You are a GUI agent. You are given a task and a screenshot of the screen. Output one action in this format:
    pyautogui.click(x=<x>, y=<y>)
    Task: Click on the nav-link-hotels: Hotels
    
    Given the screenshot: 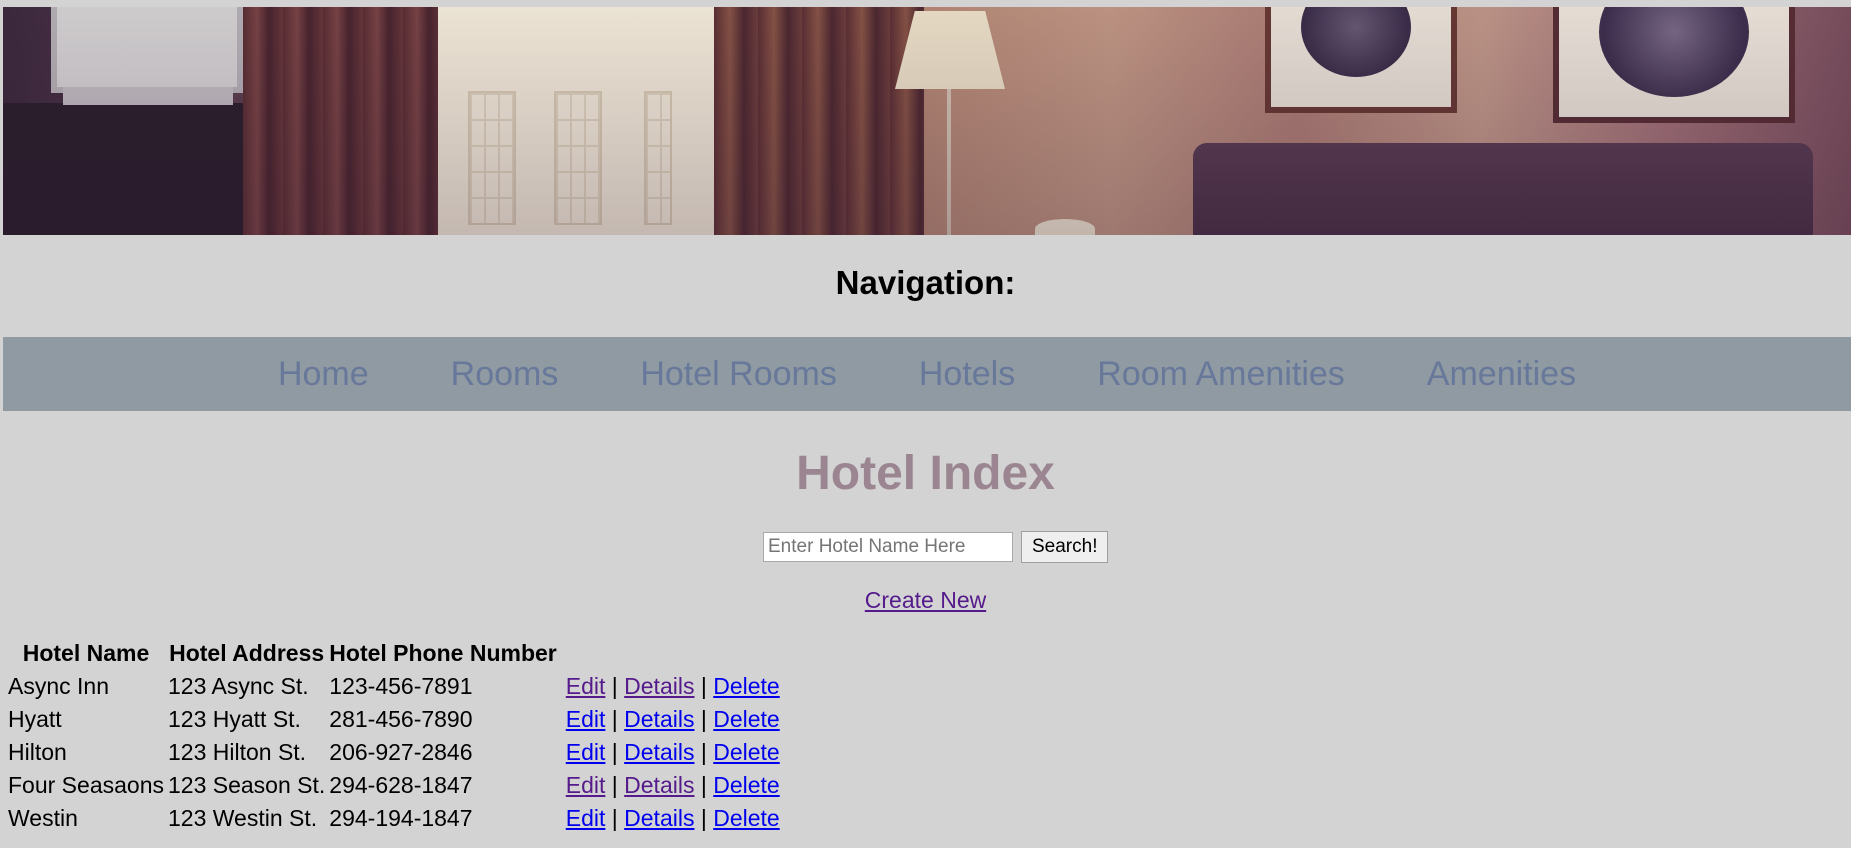 What is the action you would take?
    pyautogui.click(x=967, y=374)
    